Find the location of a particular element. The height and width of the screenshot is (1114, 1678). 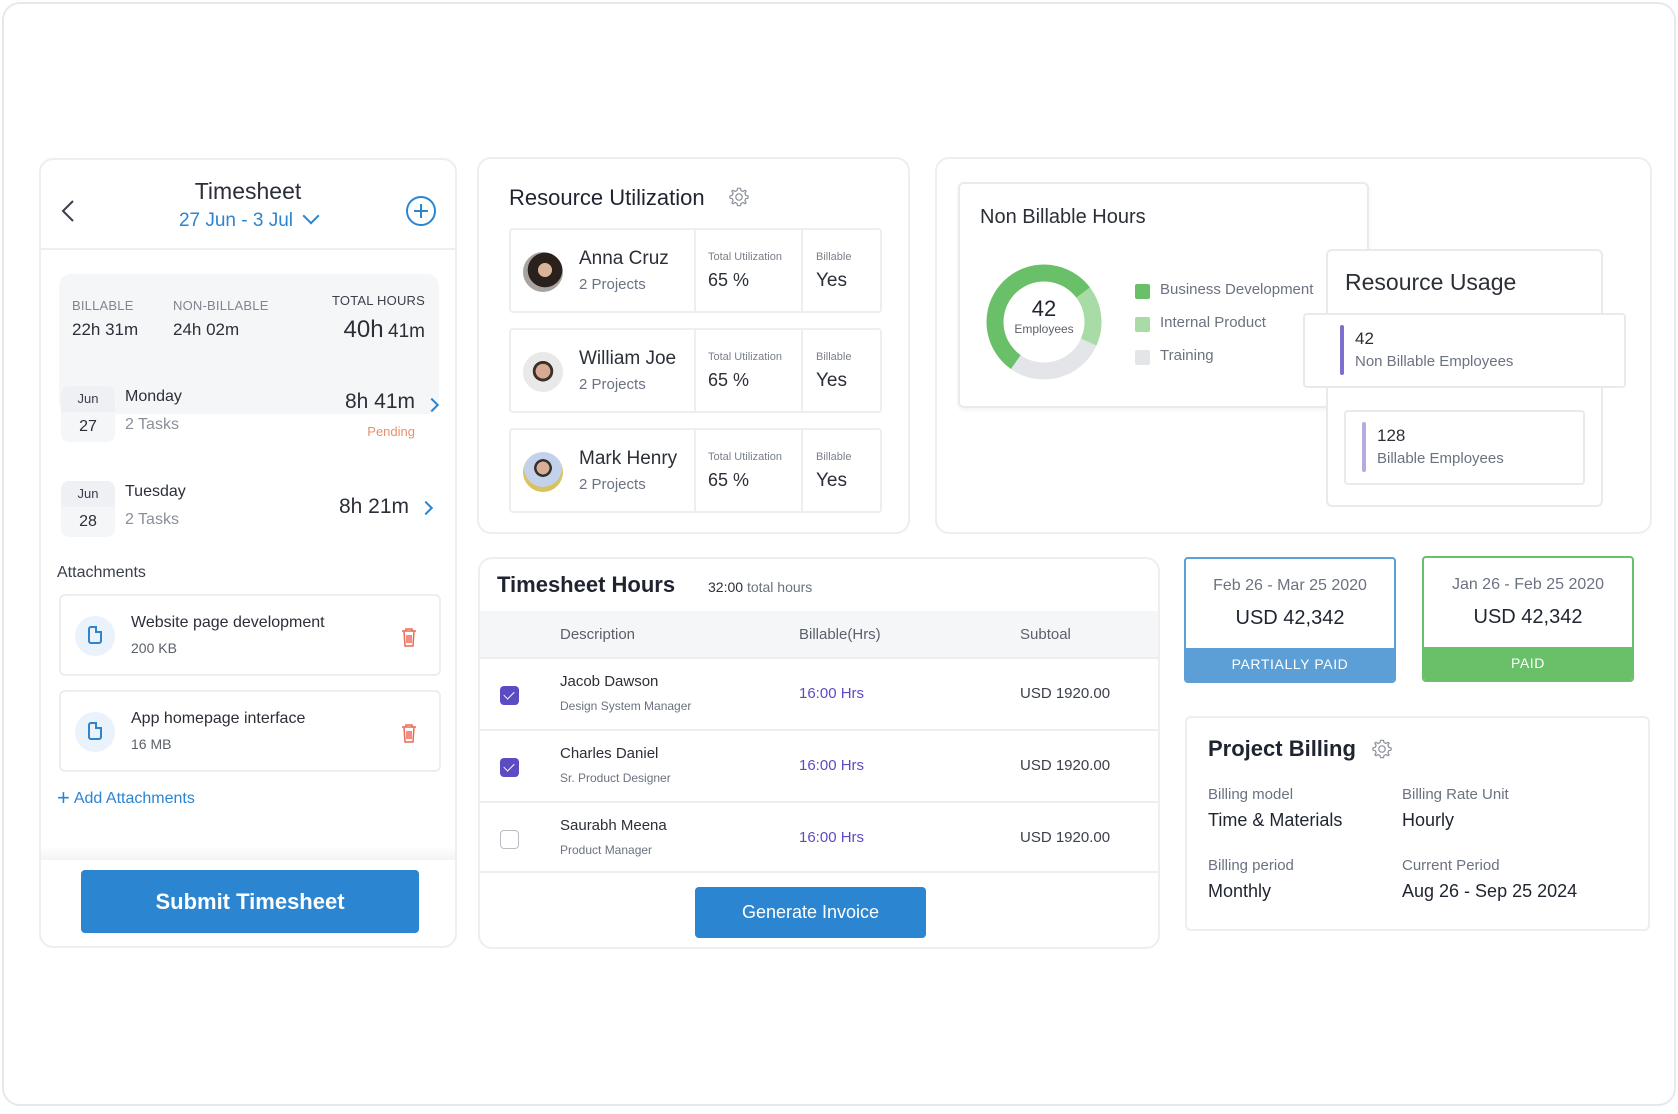

usage-label: Billable Employees is located at coordinates (1440, 458).